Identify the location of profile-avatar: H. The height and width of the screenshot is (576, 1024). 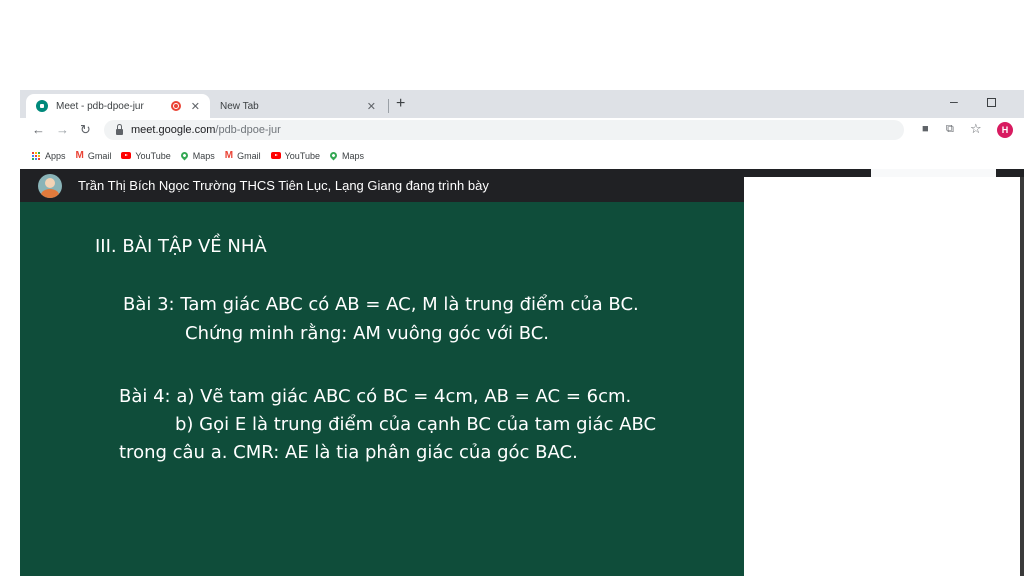
(1005, 130).